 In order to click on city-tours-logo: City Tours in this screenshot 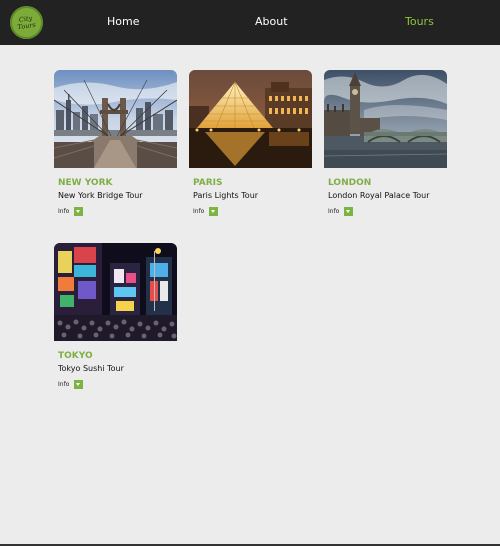, I will do `click(26, 22)`.